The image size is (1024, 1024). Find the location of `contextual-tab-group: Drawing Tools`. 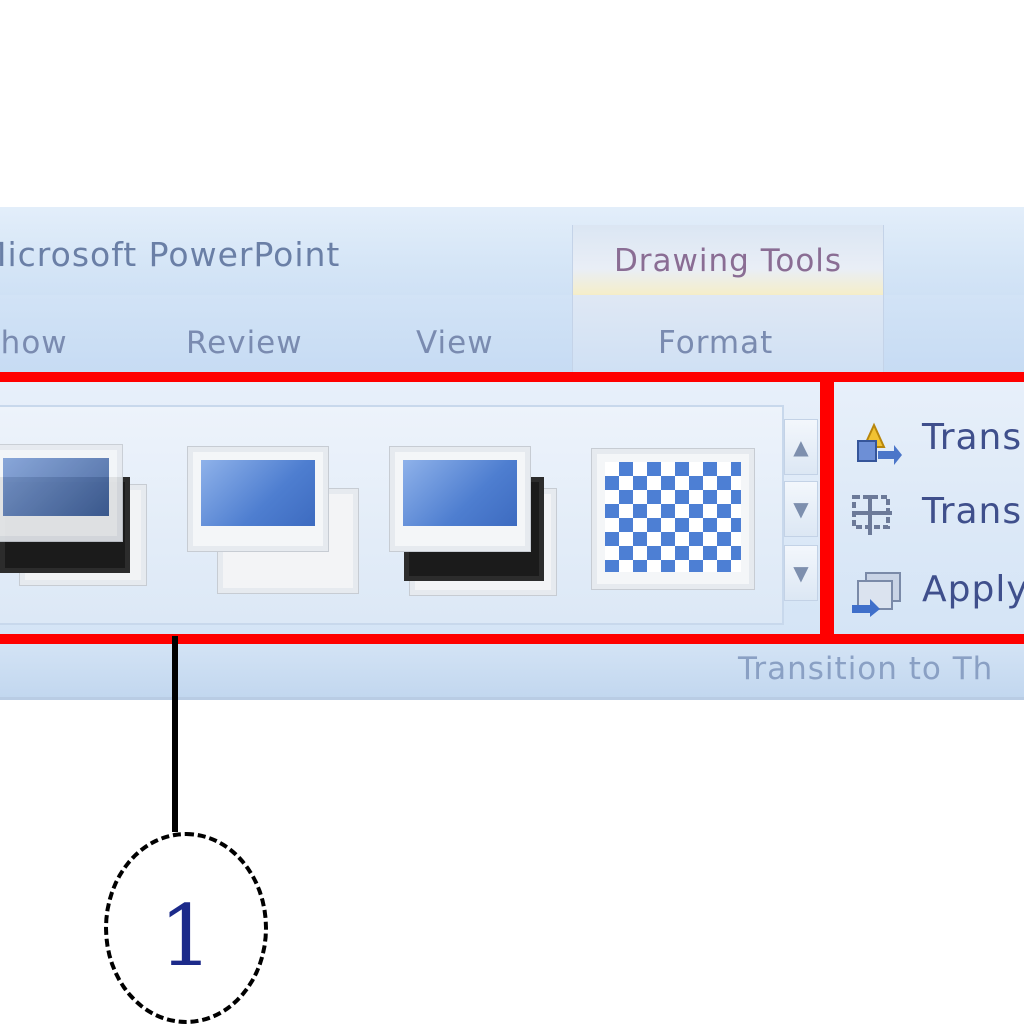

contextual-tab-group: Drawing Tools is located at coordinates (728, 265).